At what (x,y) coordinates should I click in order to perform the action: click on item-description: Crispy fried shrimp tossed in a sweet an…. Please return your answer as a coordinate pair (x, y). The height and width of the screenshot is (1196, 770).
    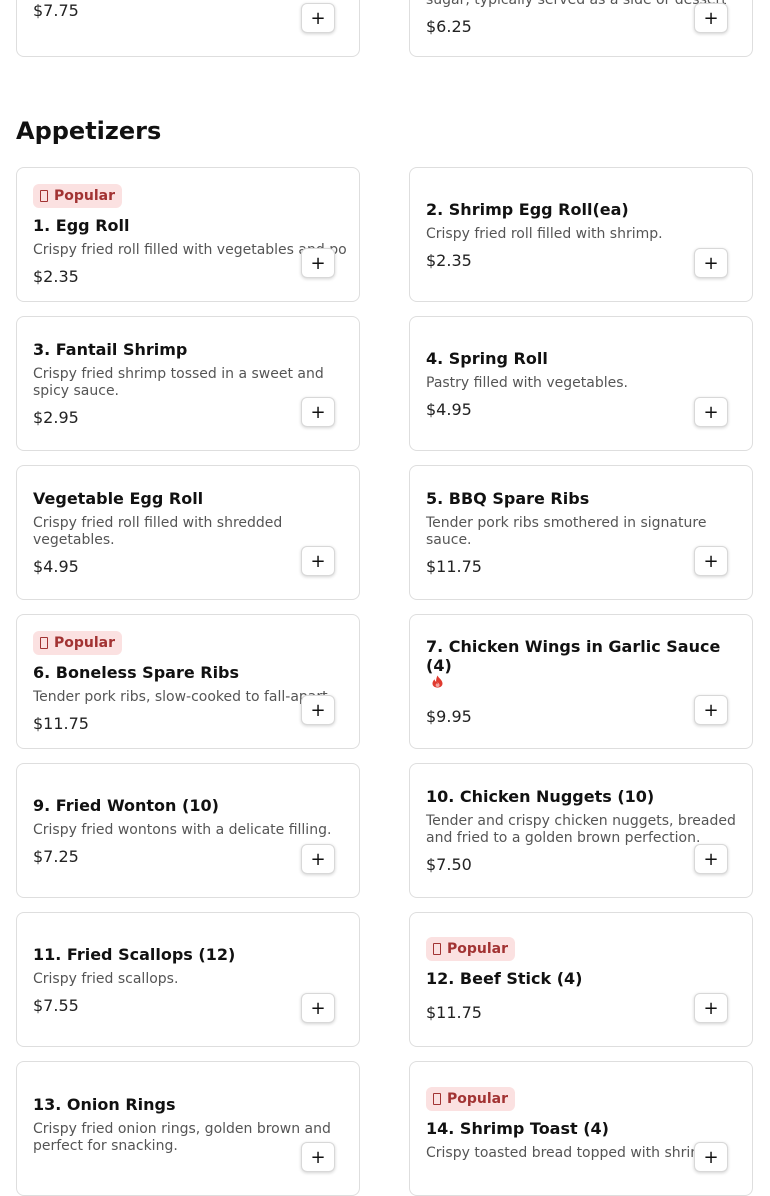
    Looking at the image, I should click on (178, 382).